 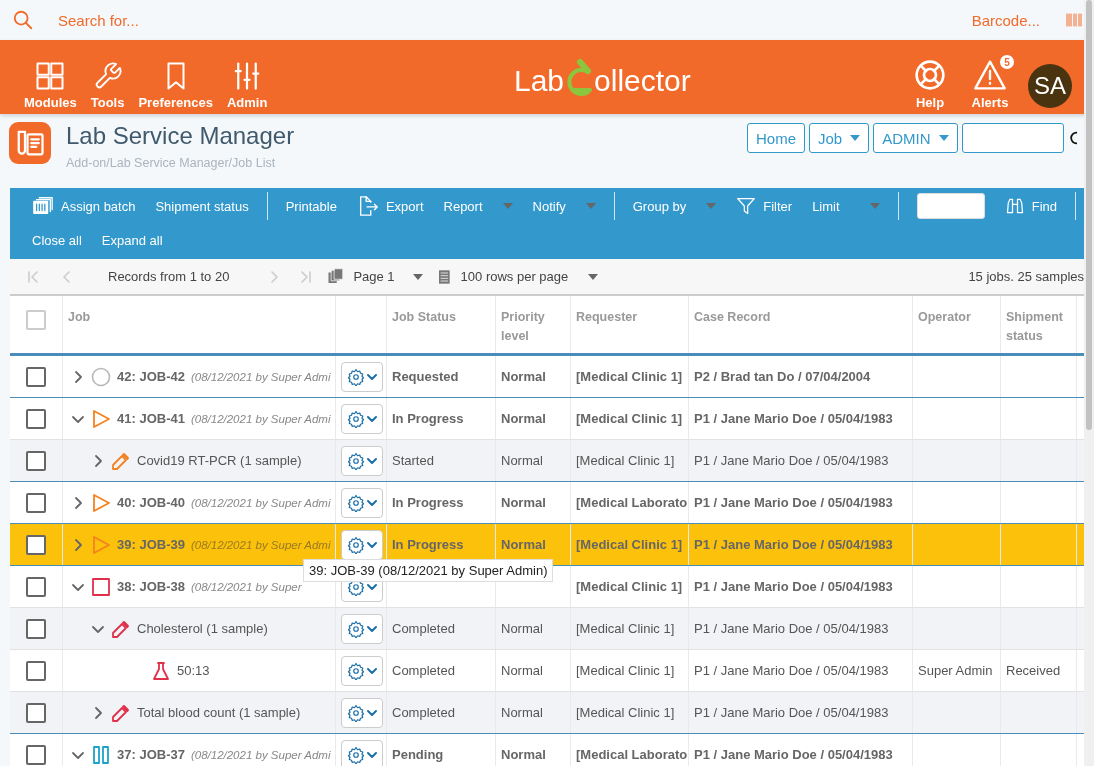 I want to click on table-row: Covid19 RT-PCR (1 sample) Started Normal [Medical Clinic 1] P1 / Jane Mario Doe / 05/04/1983, so click(x=547, y=460).